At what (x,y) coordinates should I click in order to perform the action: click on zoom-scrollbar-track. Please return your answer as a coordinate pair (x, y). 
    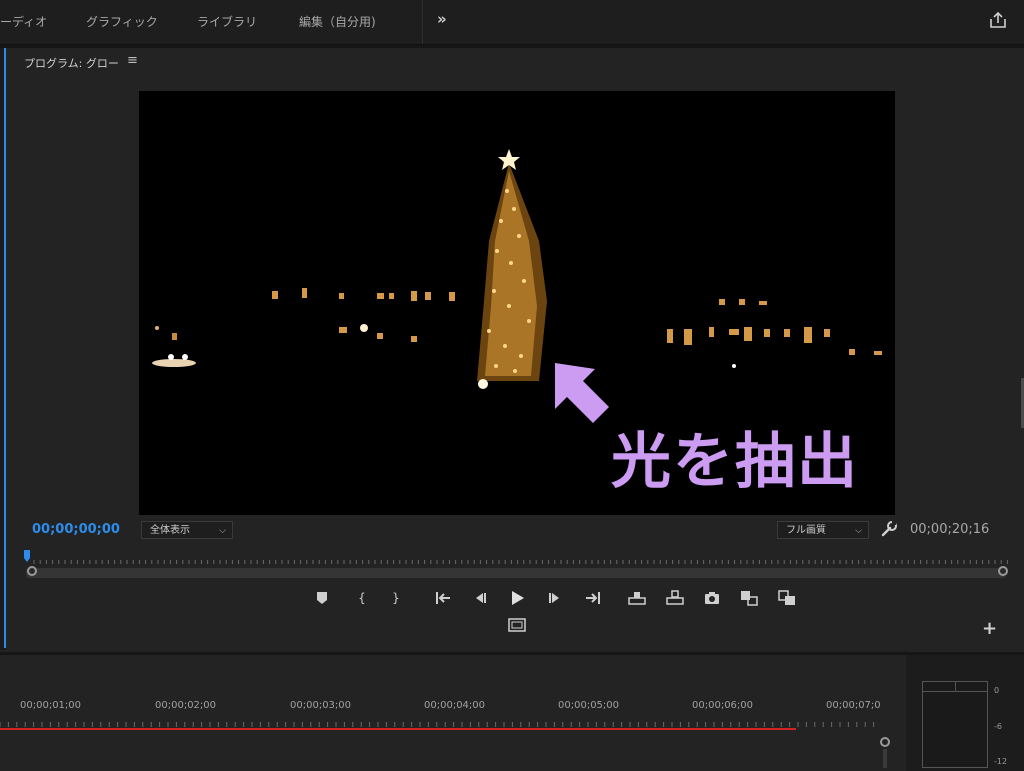
    Looking at the image, I should click on (516, 573).